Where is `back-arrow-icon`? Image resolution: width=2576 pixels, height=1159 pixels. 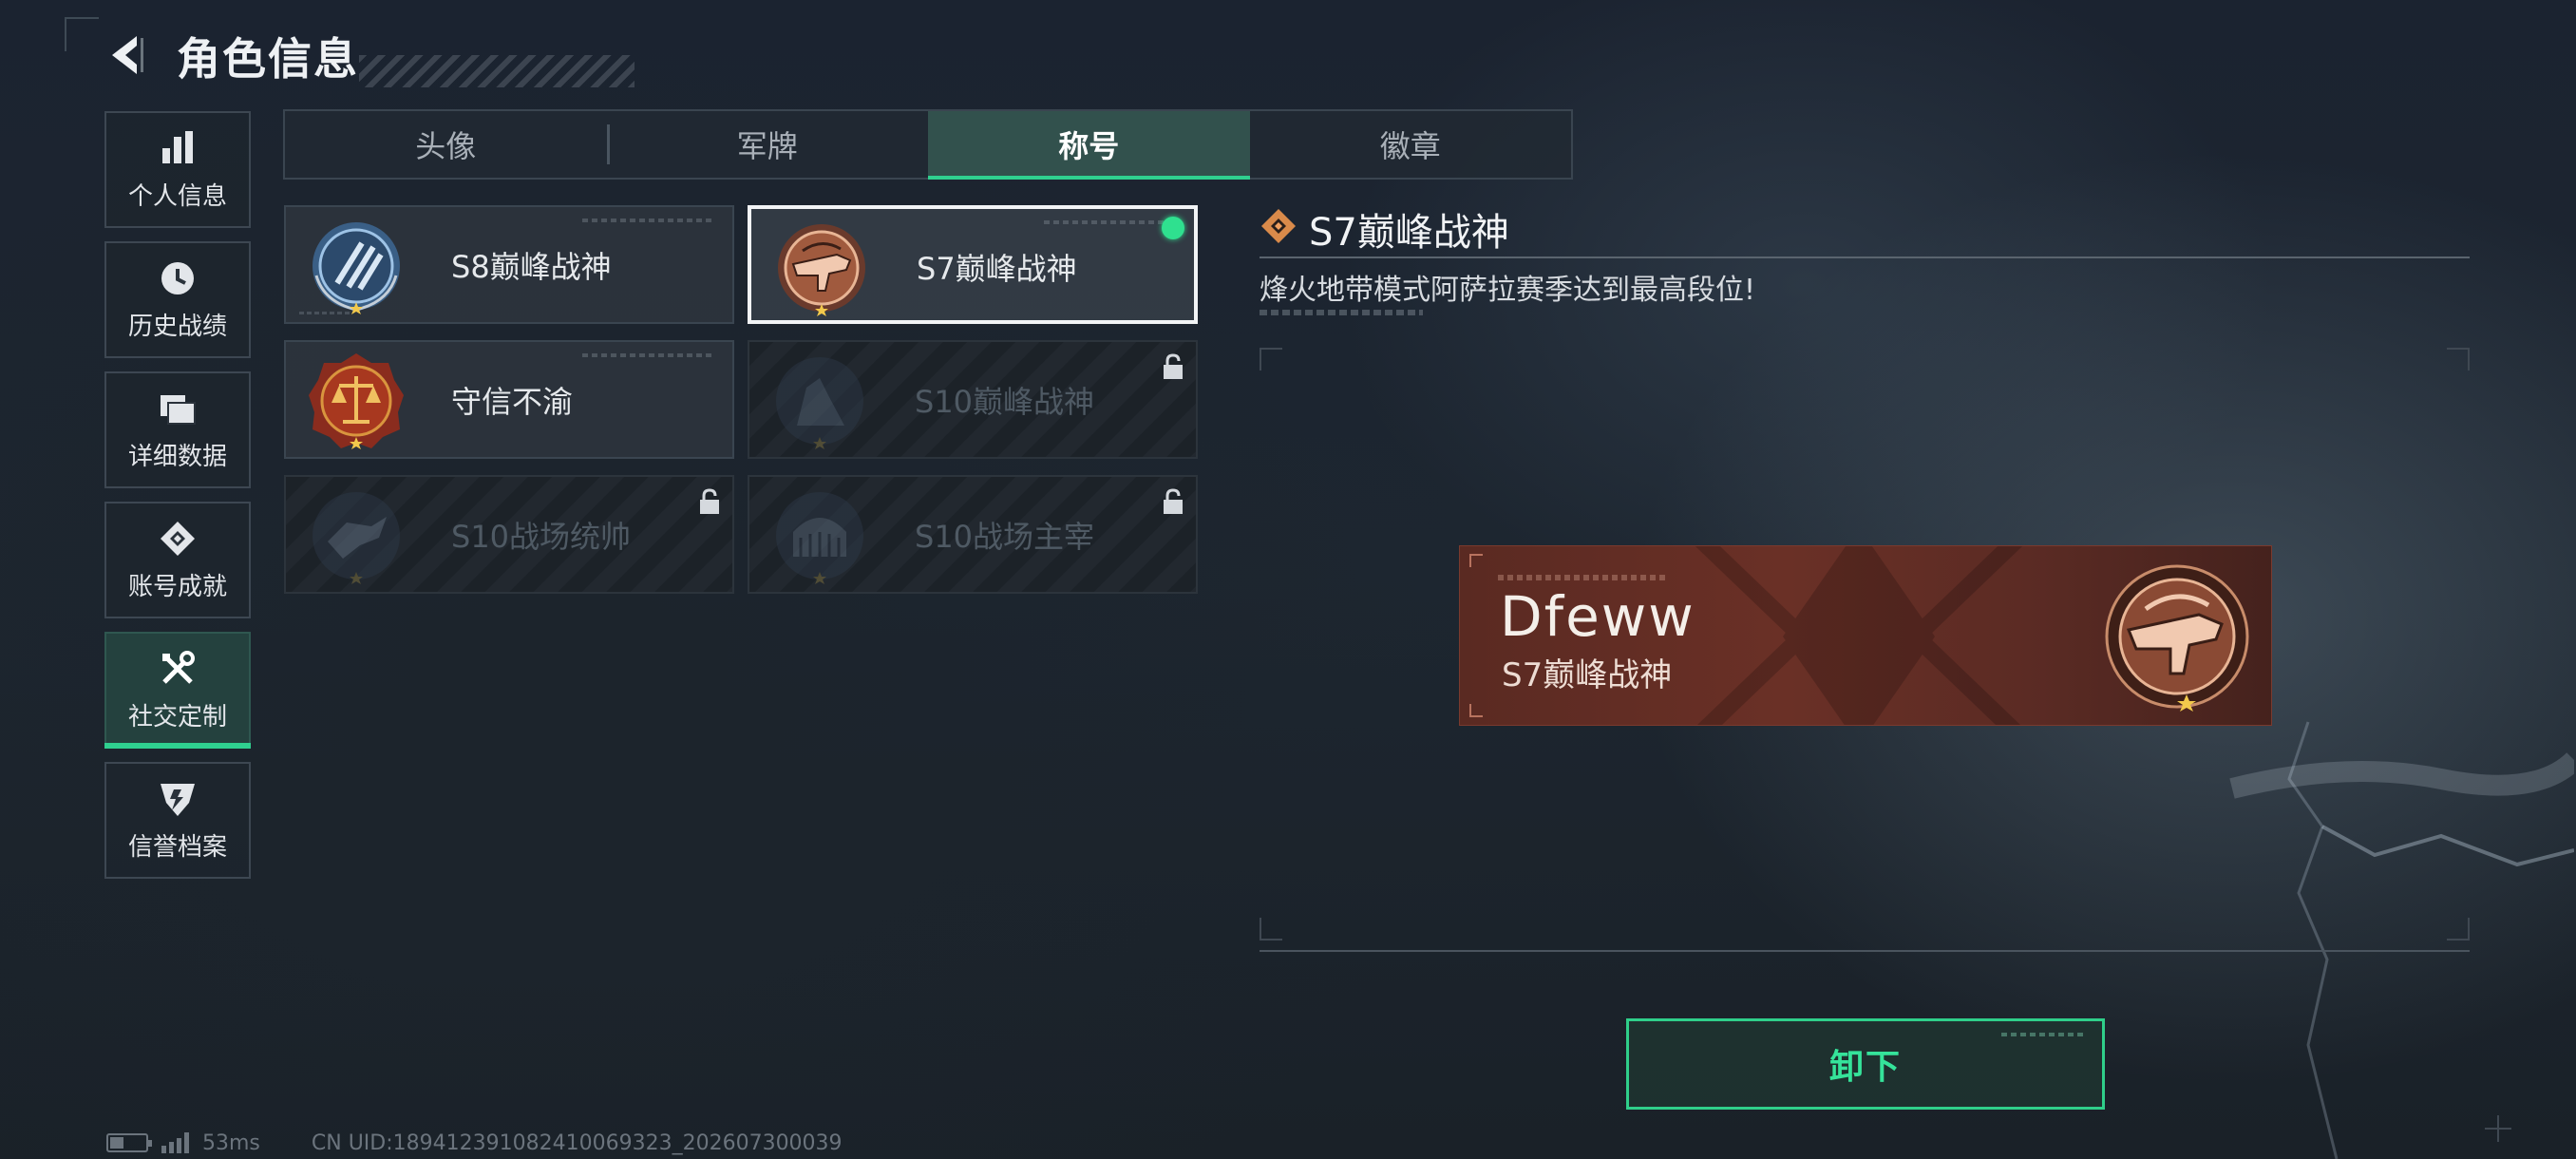 back-arrow-icon is located at coordinates (125, 55).